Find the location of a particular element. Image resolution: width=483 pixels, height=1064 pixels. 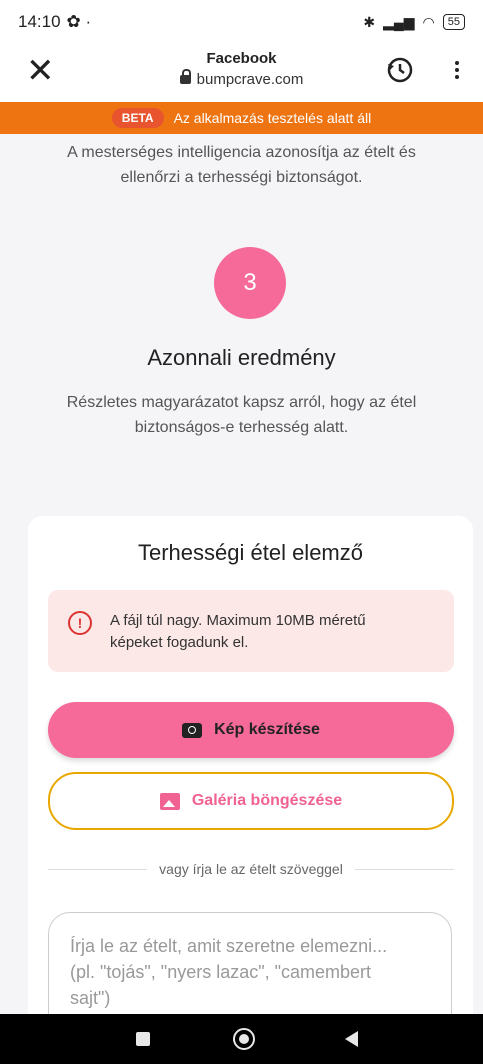

beta-text: Az alkalmazás tesztelés alatt áll is located at coordinates (272, 118).